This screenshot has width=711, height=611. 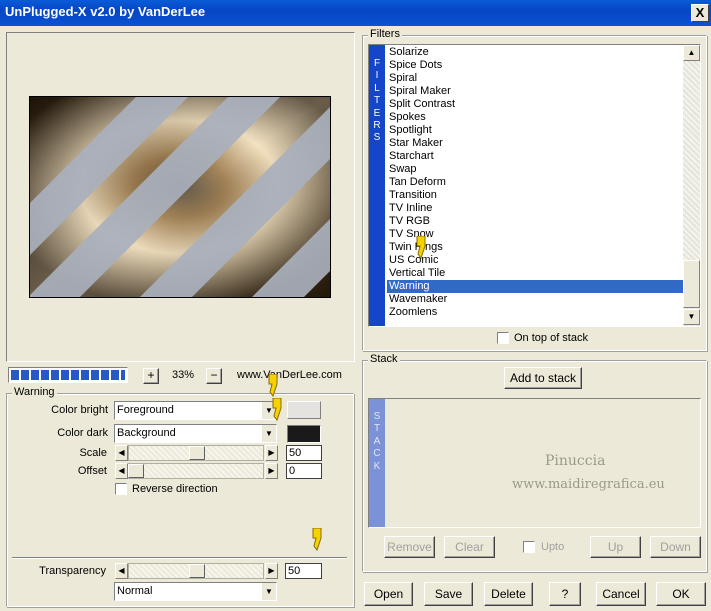 What do you see at coordinates (535, 78) in the screenshot?
I see `filter-list-item: Spiral` at bounding box center [535, 78].